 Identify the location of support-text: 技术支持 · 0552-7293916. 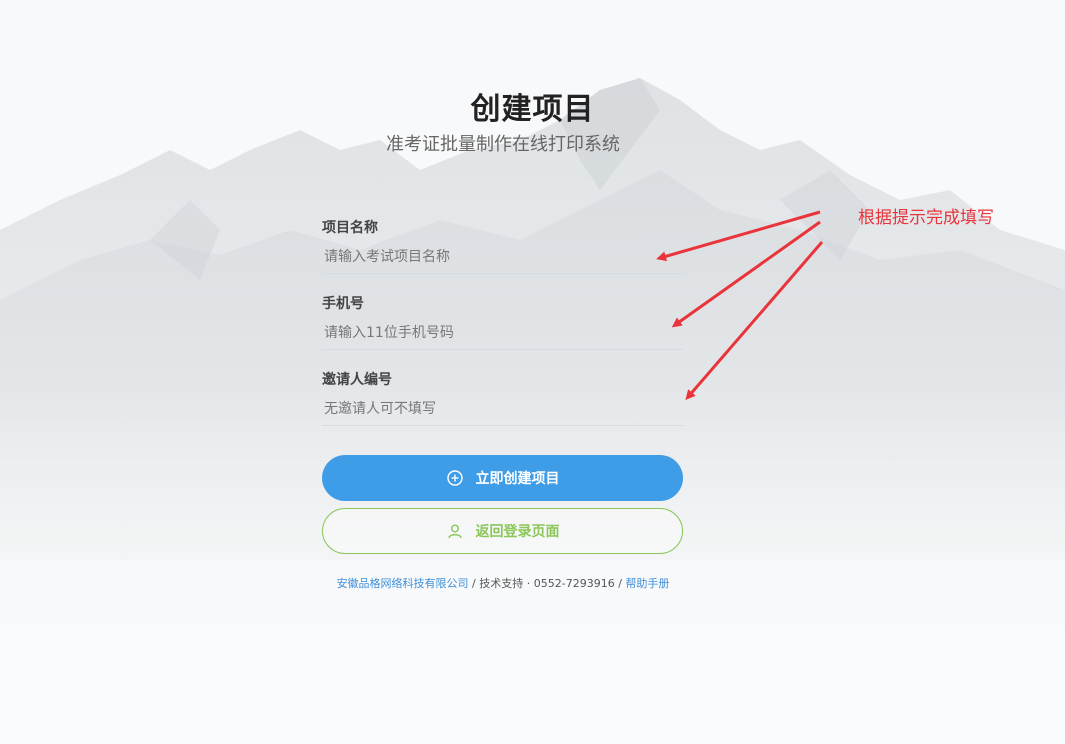
(547, 583).